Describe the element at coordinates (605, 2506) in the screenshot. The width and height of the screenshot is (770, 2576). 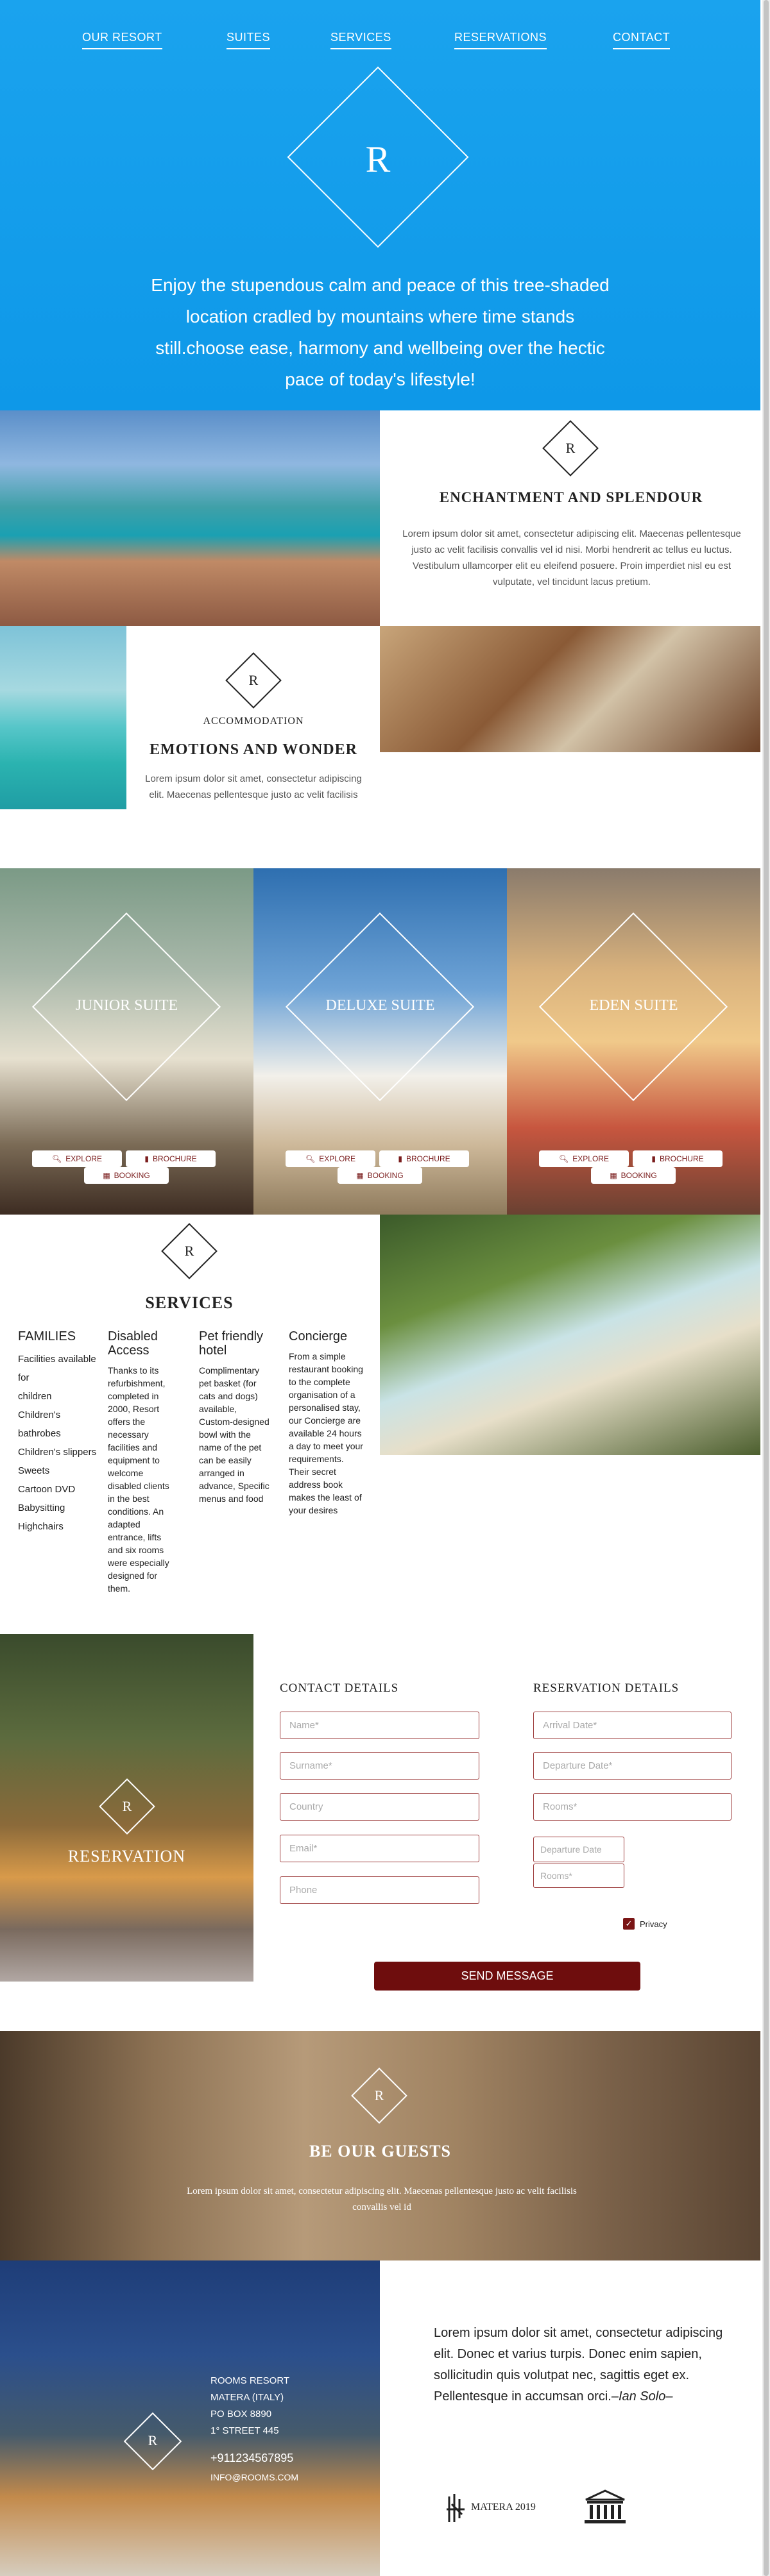
I see `unesco-temple-icon` at that location.